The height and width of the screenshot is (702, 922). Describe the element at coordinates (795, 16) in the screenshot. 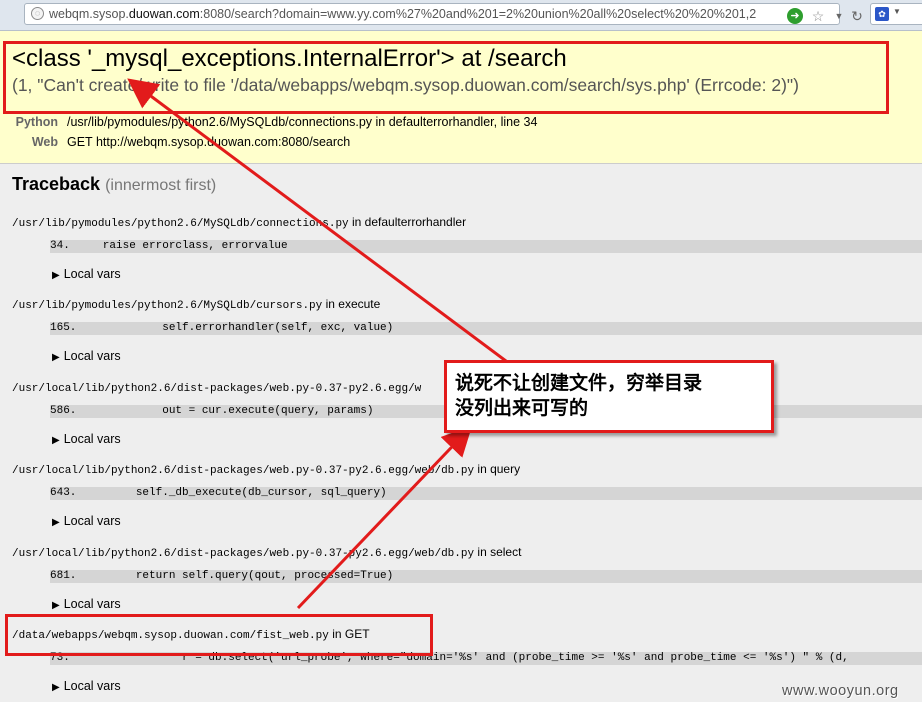

I see `go-arrow-icon: ➜` at that location.